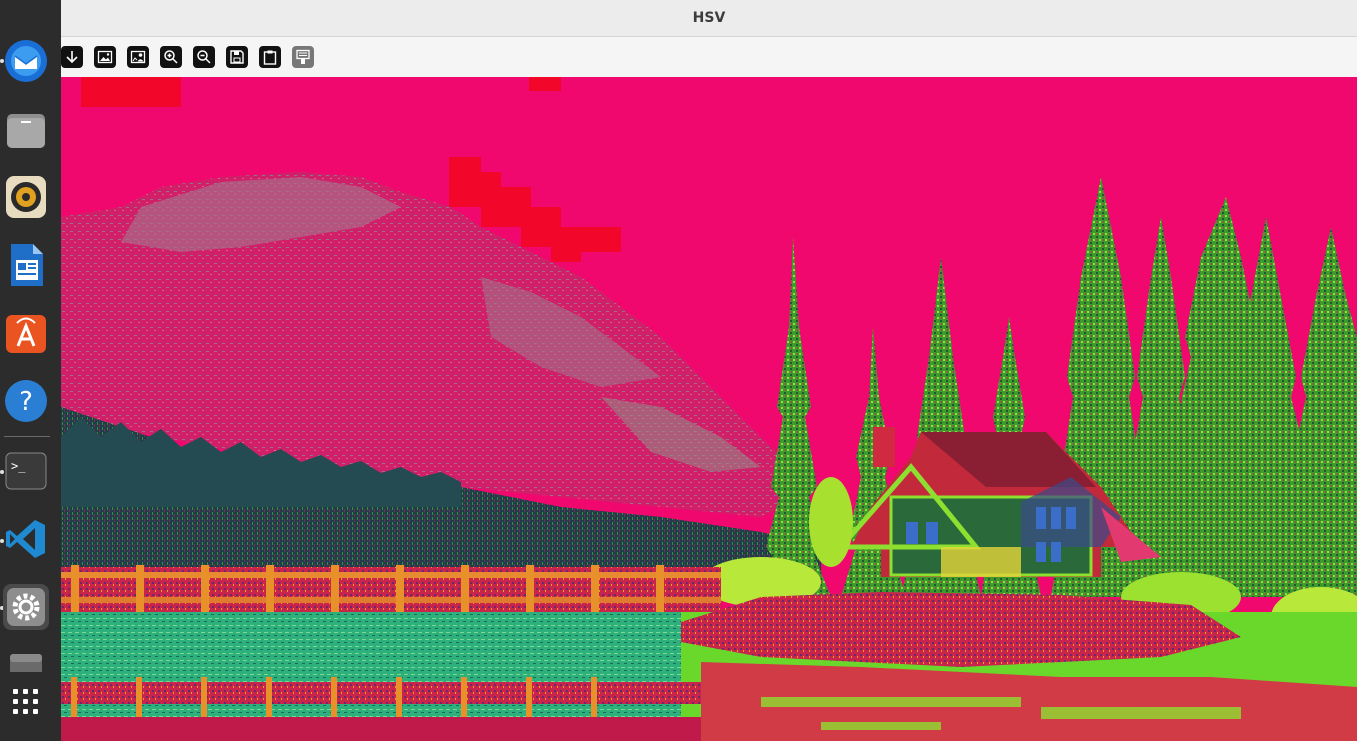 This screenshot has height=741, width=1357. I want to click on rhythmbox-speaker-icon, so click(26, 197).